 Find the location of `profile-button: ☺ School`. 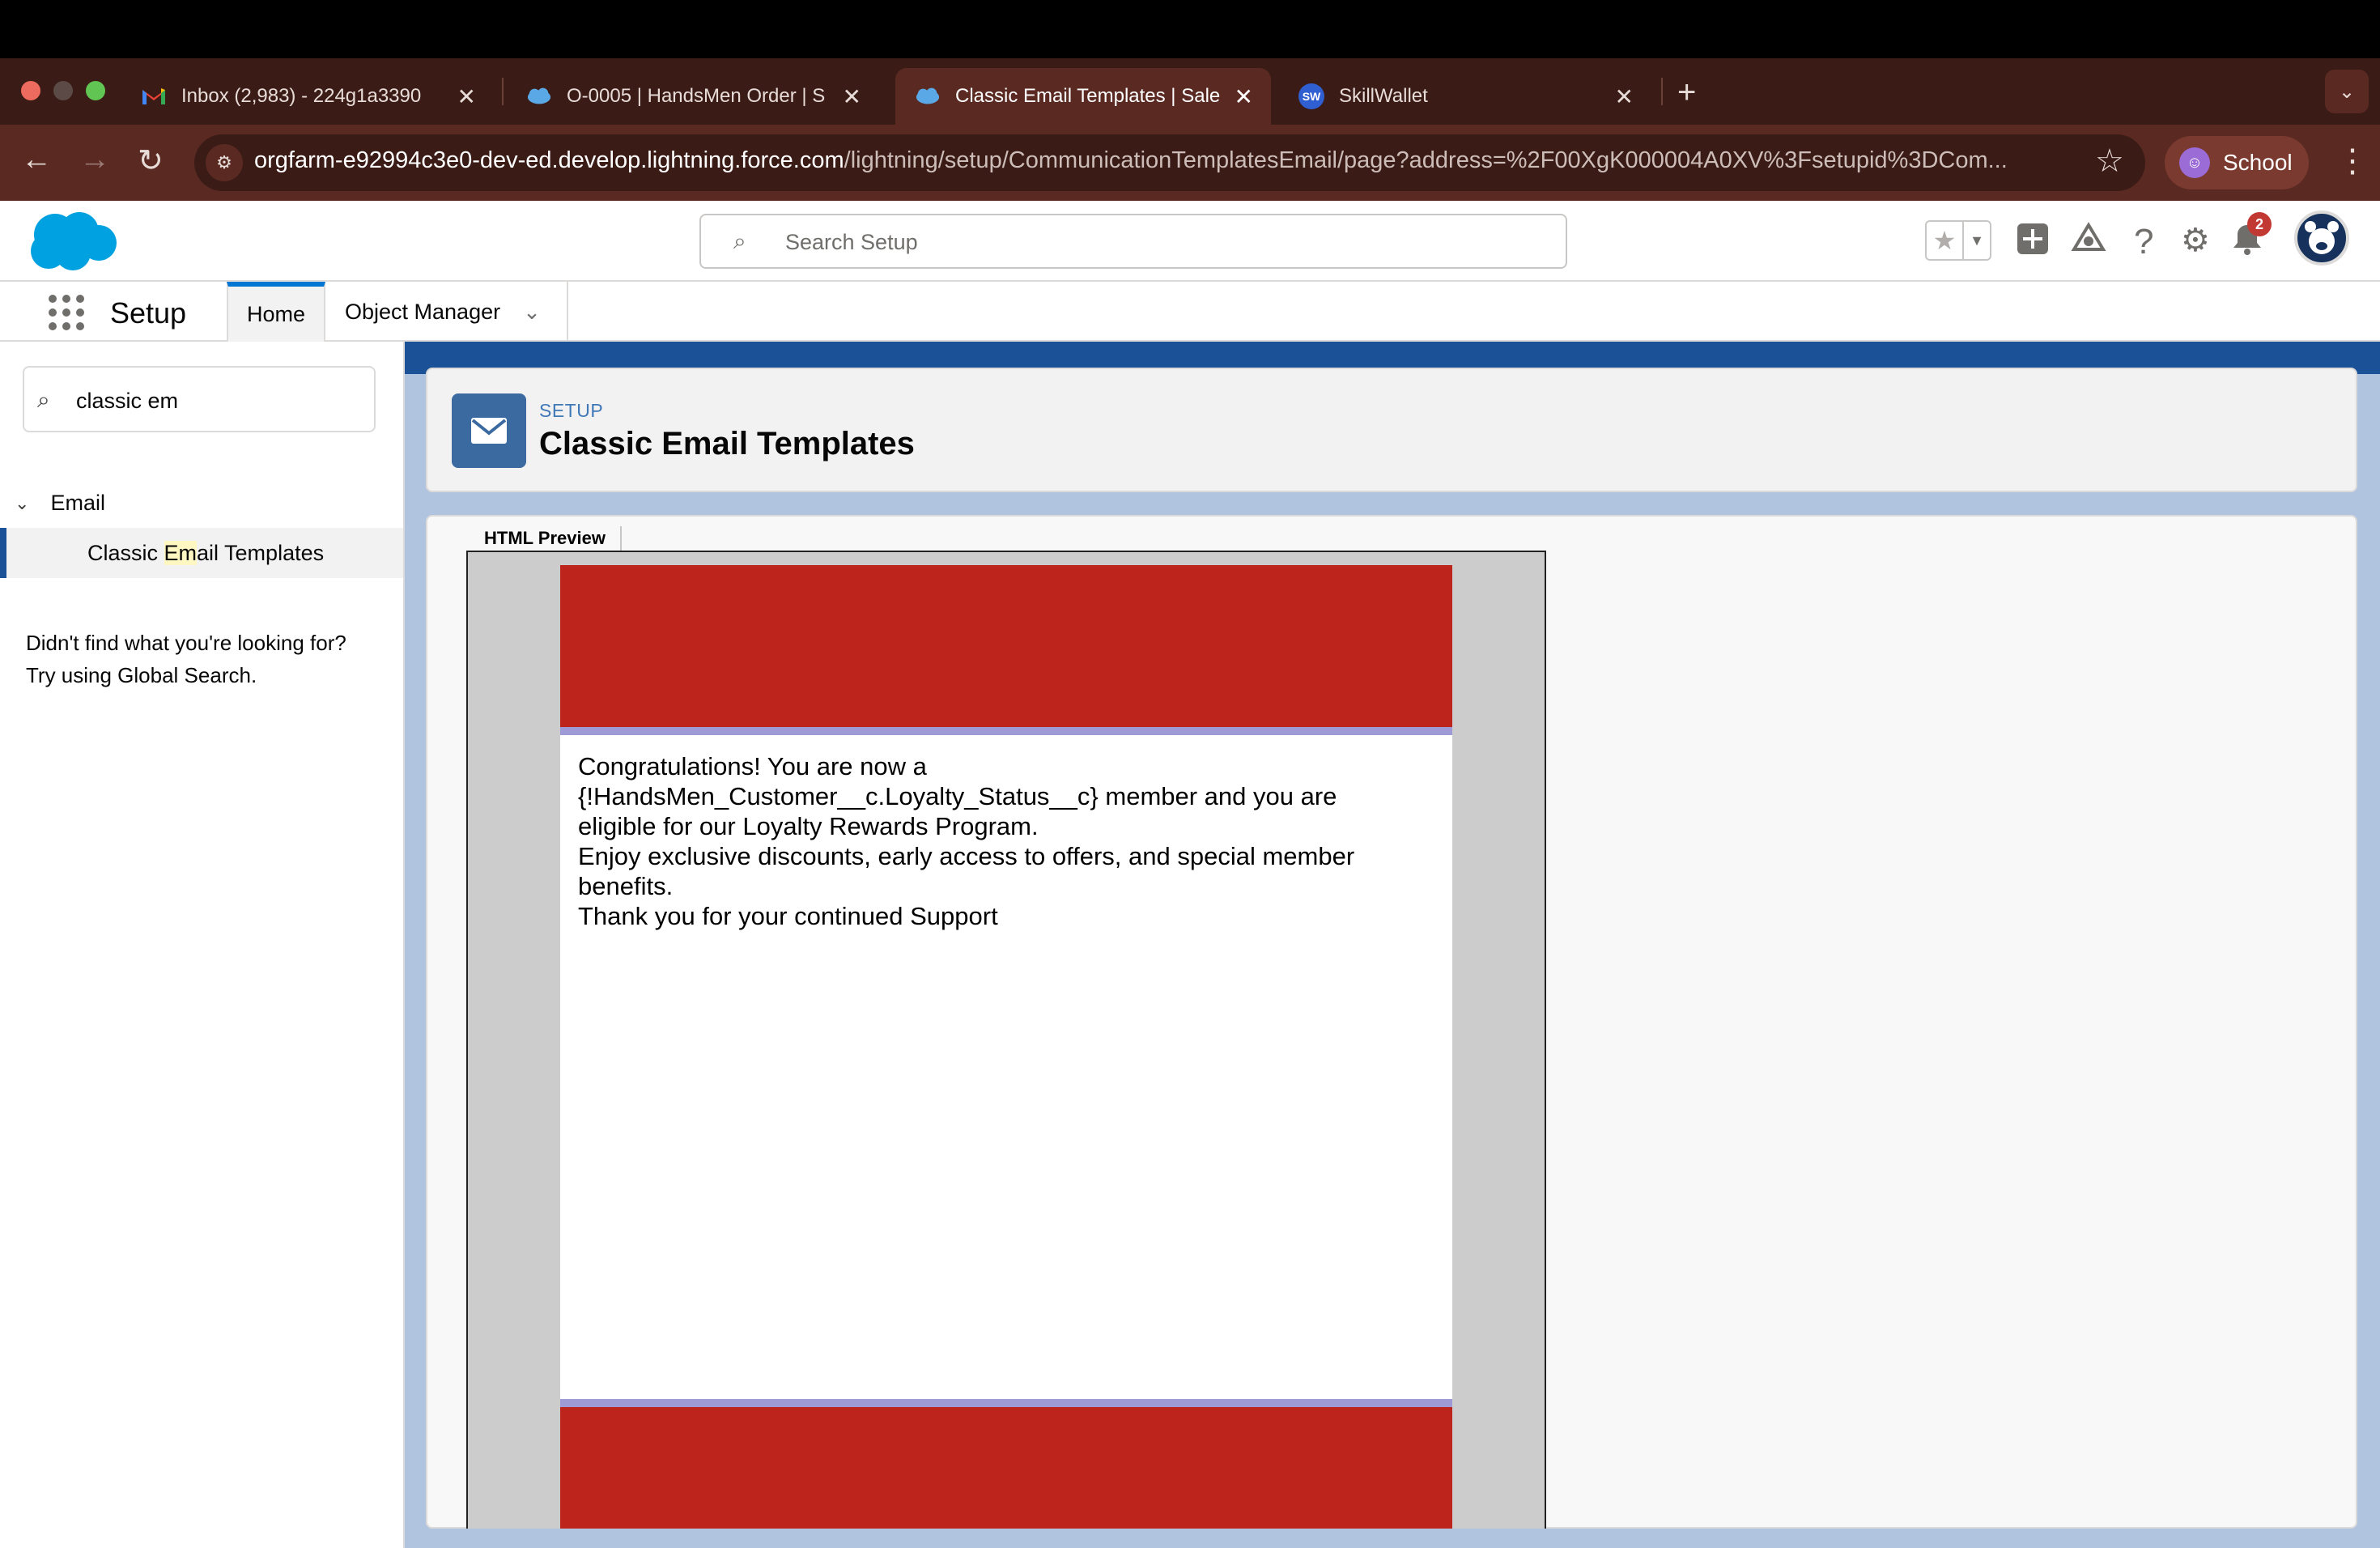

profile-button: ☺ School is located at coordinates (2237, 162).